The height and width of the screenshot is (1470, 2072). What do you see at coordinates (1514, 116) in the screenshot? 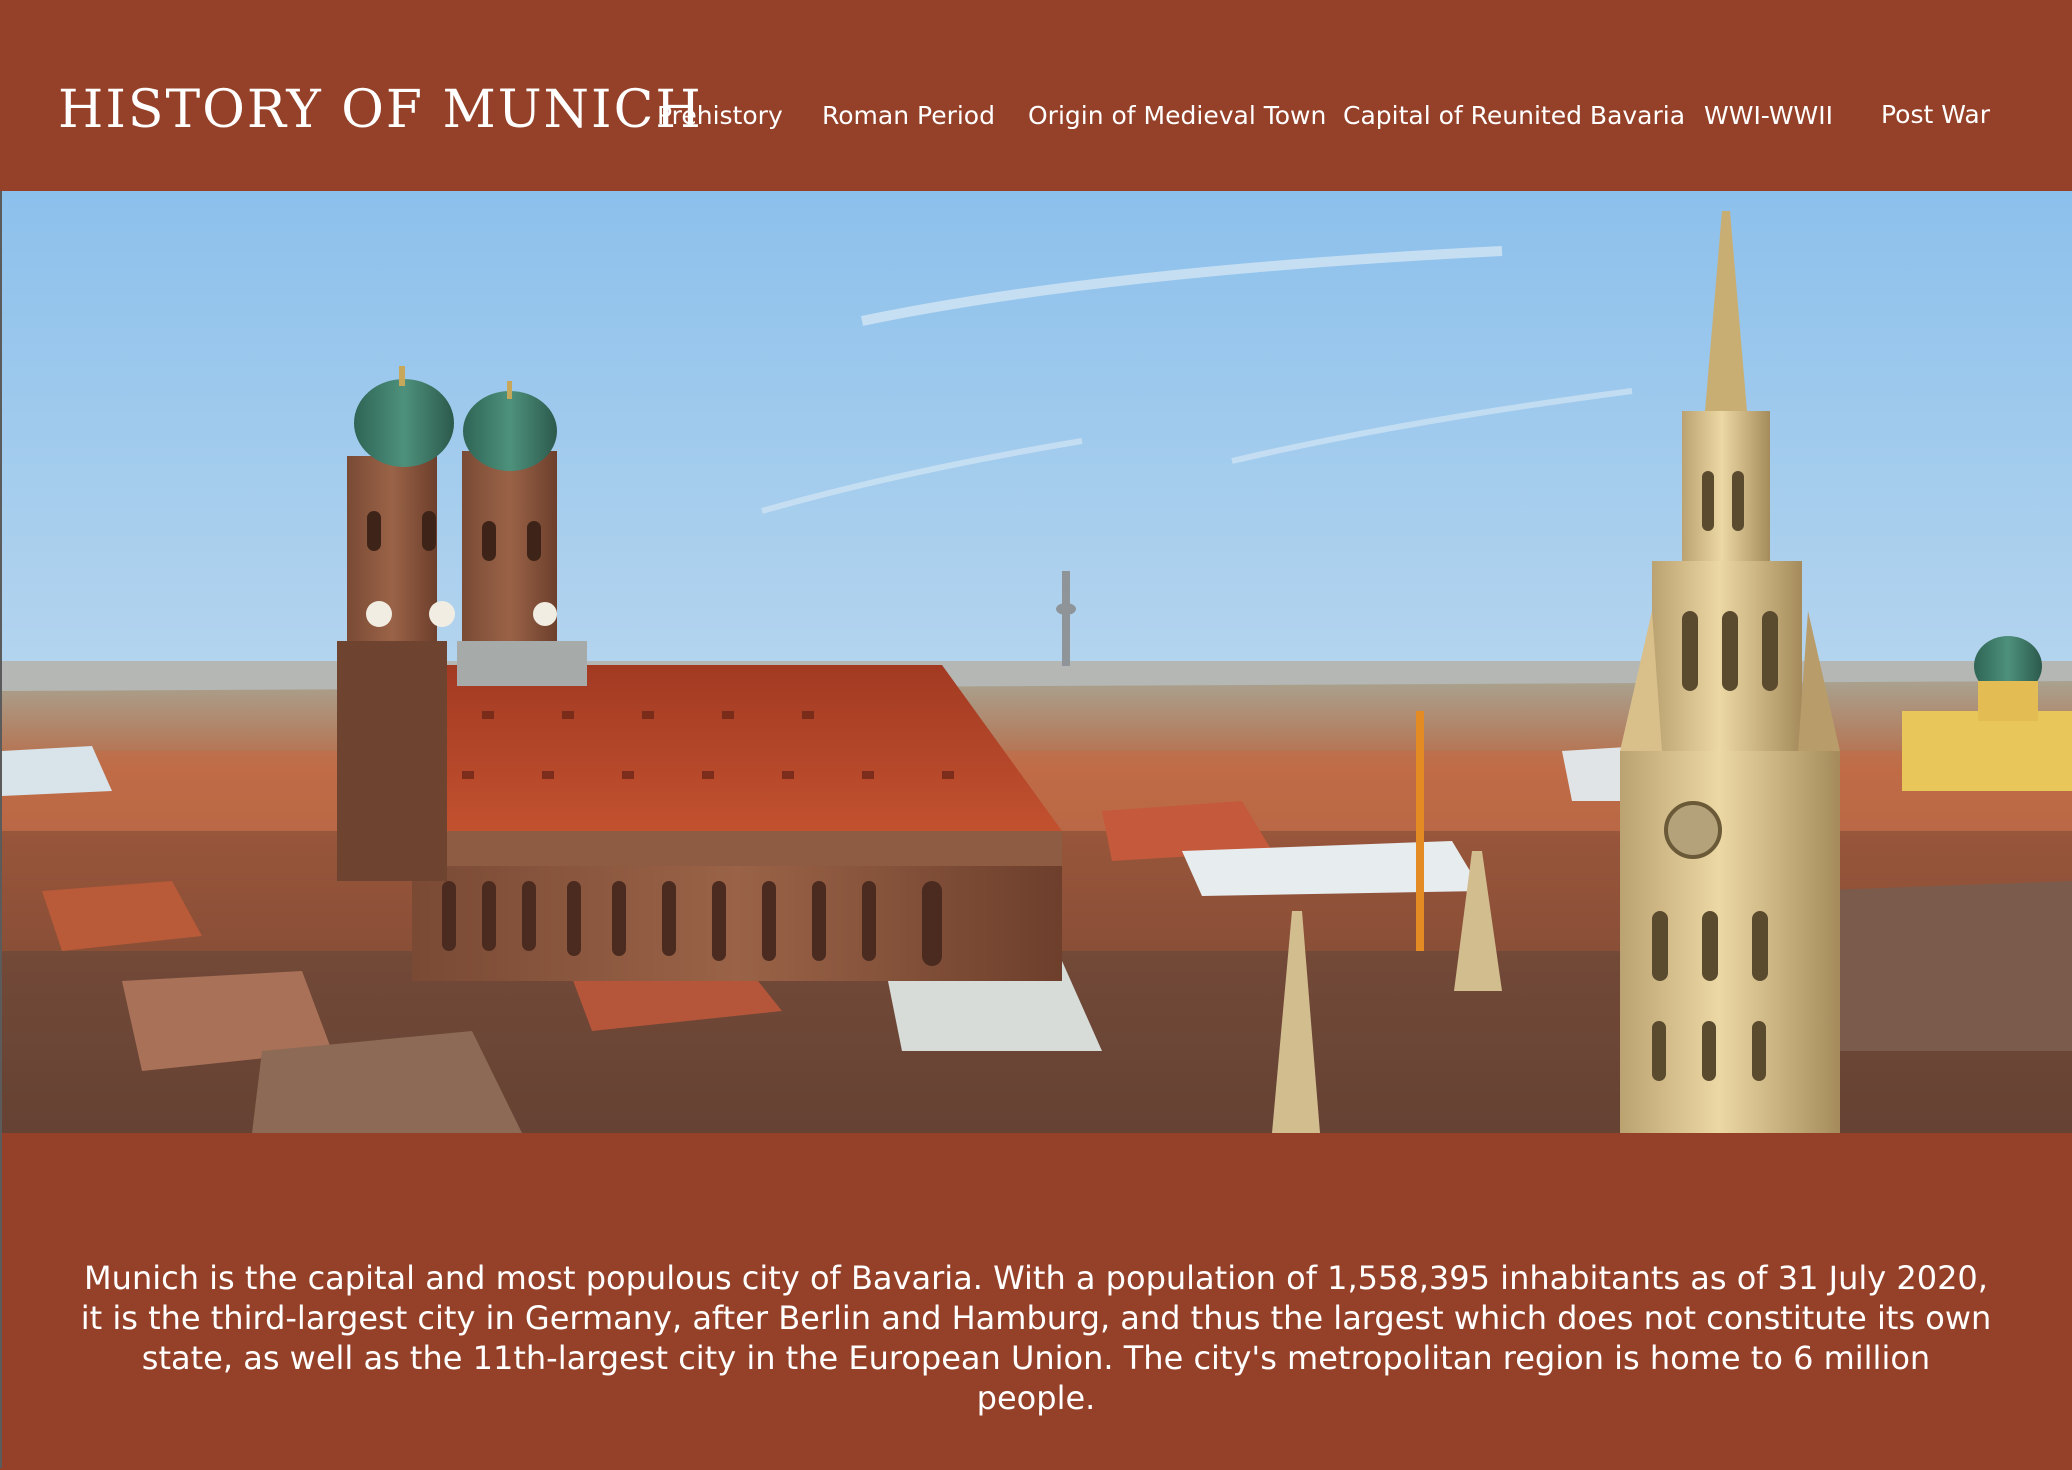
I see `nav-link-capital-of-reunited-bavaria: Capital of Reunited Bavaria` at bounding box center [1514, 116].